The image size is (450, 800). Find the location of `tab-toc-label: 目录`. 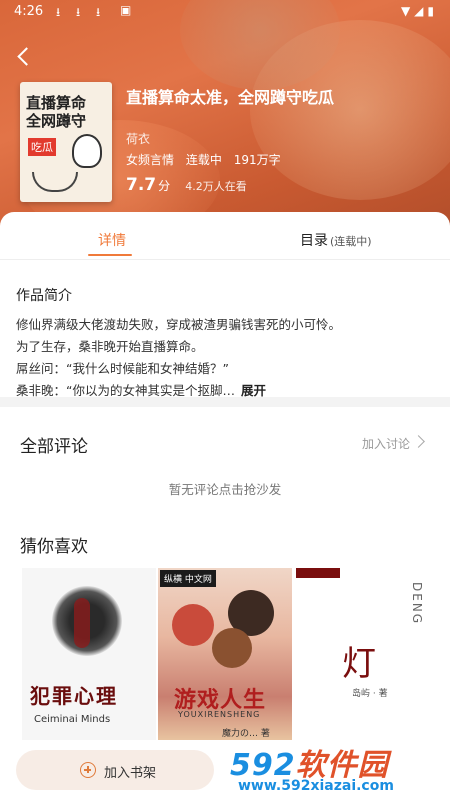

tab-toc-label: 目录 is located at coordinates (314, 241).